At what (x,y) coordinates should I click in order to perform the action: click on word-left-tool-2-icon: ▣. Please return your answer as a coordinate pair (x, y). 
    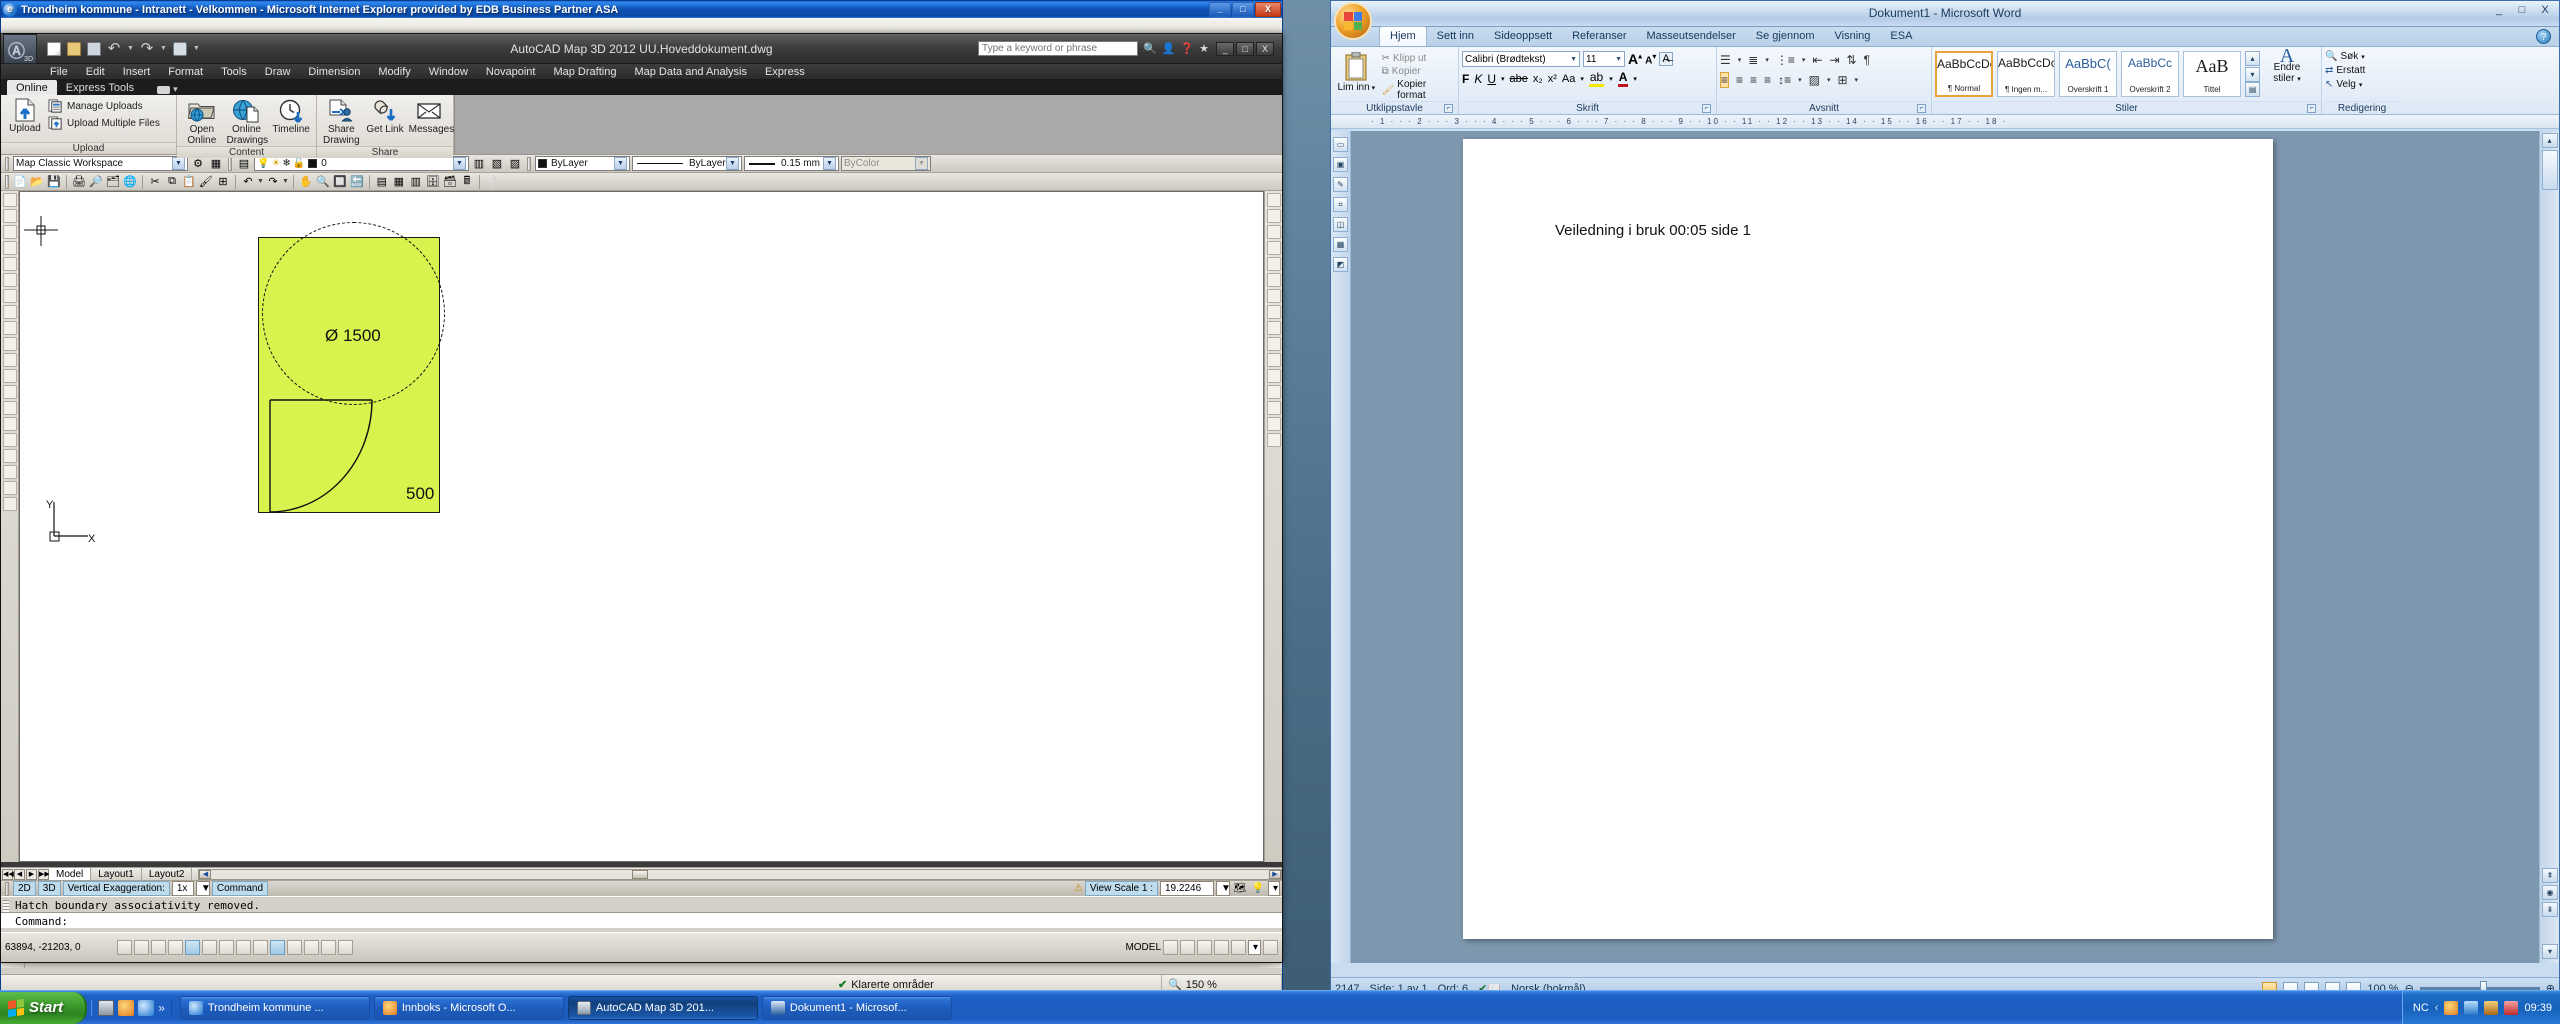
    Looking at the image, I should click on (1340, 164).